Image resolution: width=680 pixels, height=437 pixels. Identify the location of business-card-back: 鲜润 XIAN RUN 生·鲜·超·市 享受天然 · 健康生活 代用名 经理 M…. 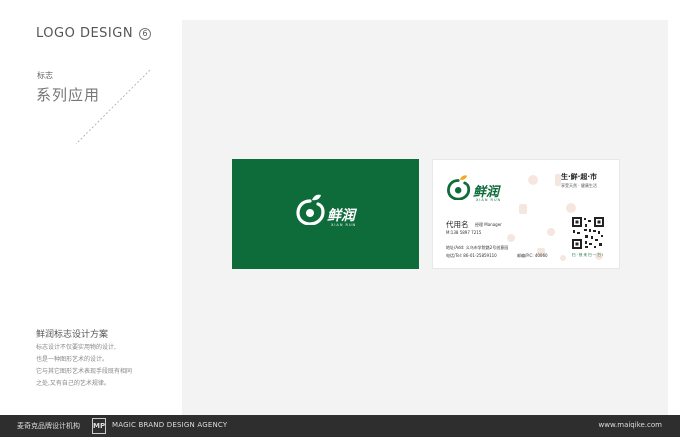
(526, 214).